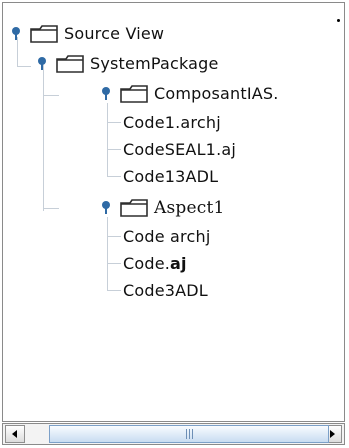  What do you see at coordinates (338, 20) in the screenshot?
I see `panel-marker` at bounding box center [338, 20].